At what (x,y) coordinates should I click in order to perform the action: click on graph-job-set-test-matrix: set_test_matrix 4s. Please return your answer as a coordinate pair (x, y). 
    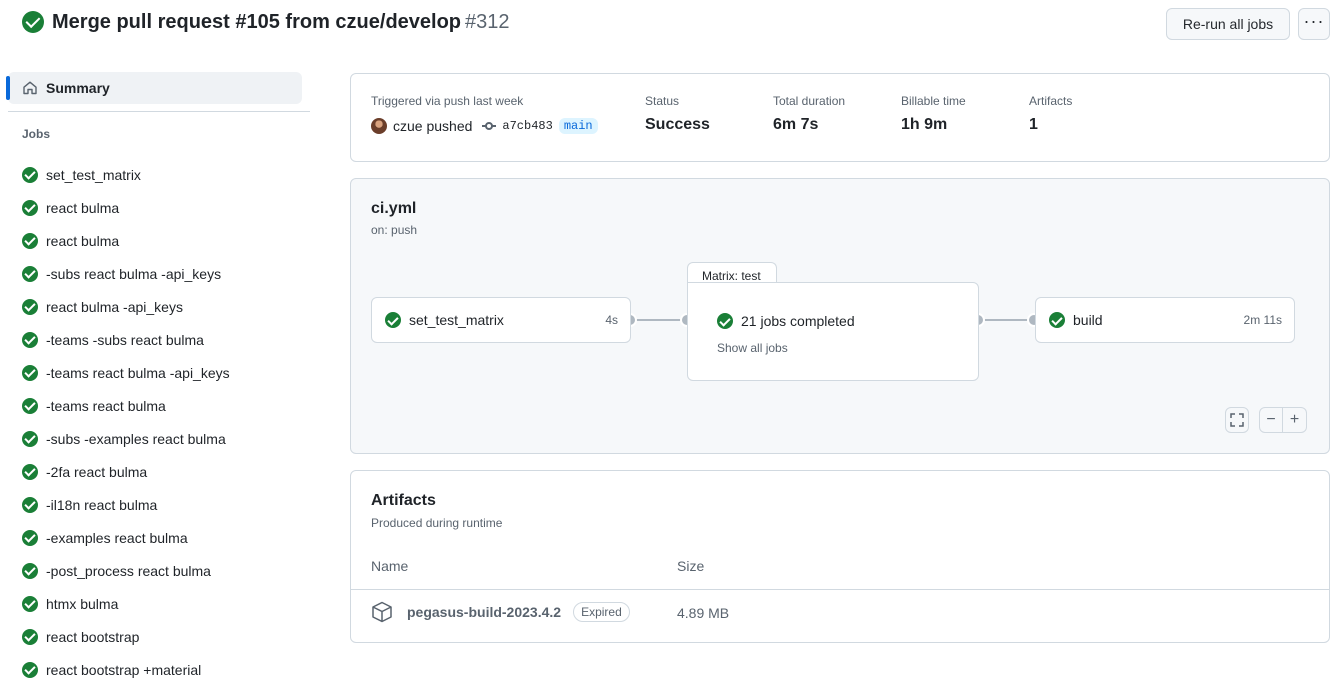
    Looking at the image, I should click on (501, 320).